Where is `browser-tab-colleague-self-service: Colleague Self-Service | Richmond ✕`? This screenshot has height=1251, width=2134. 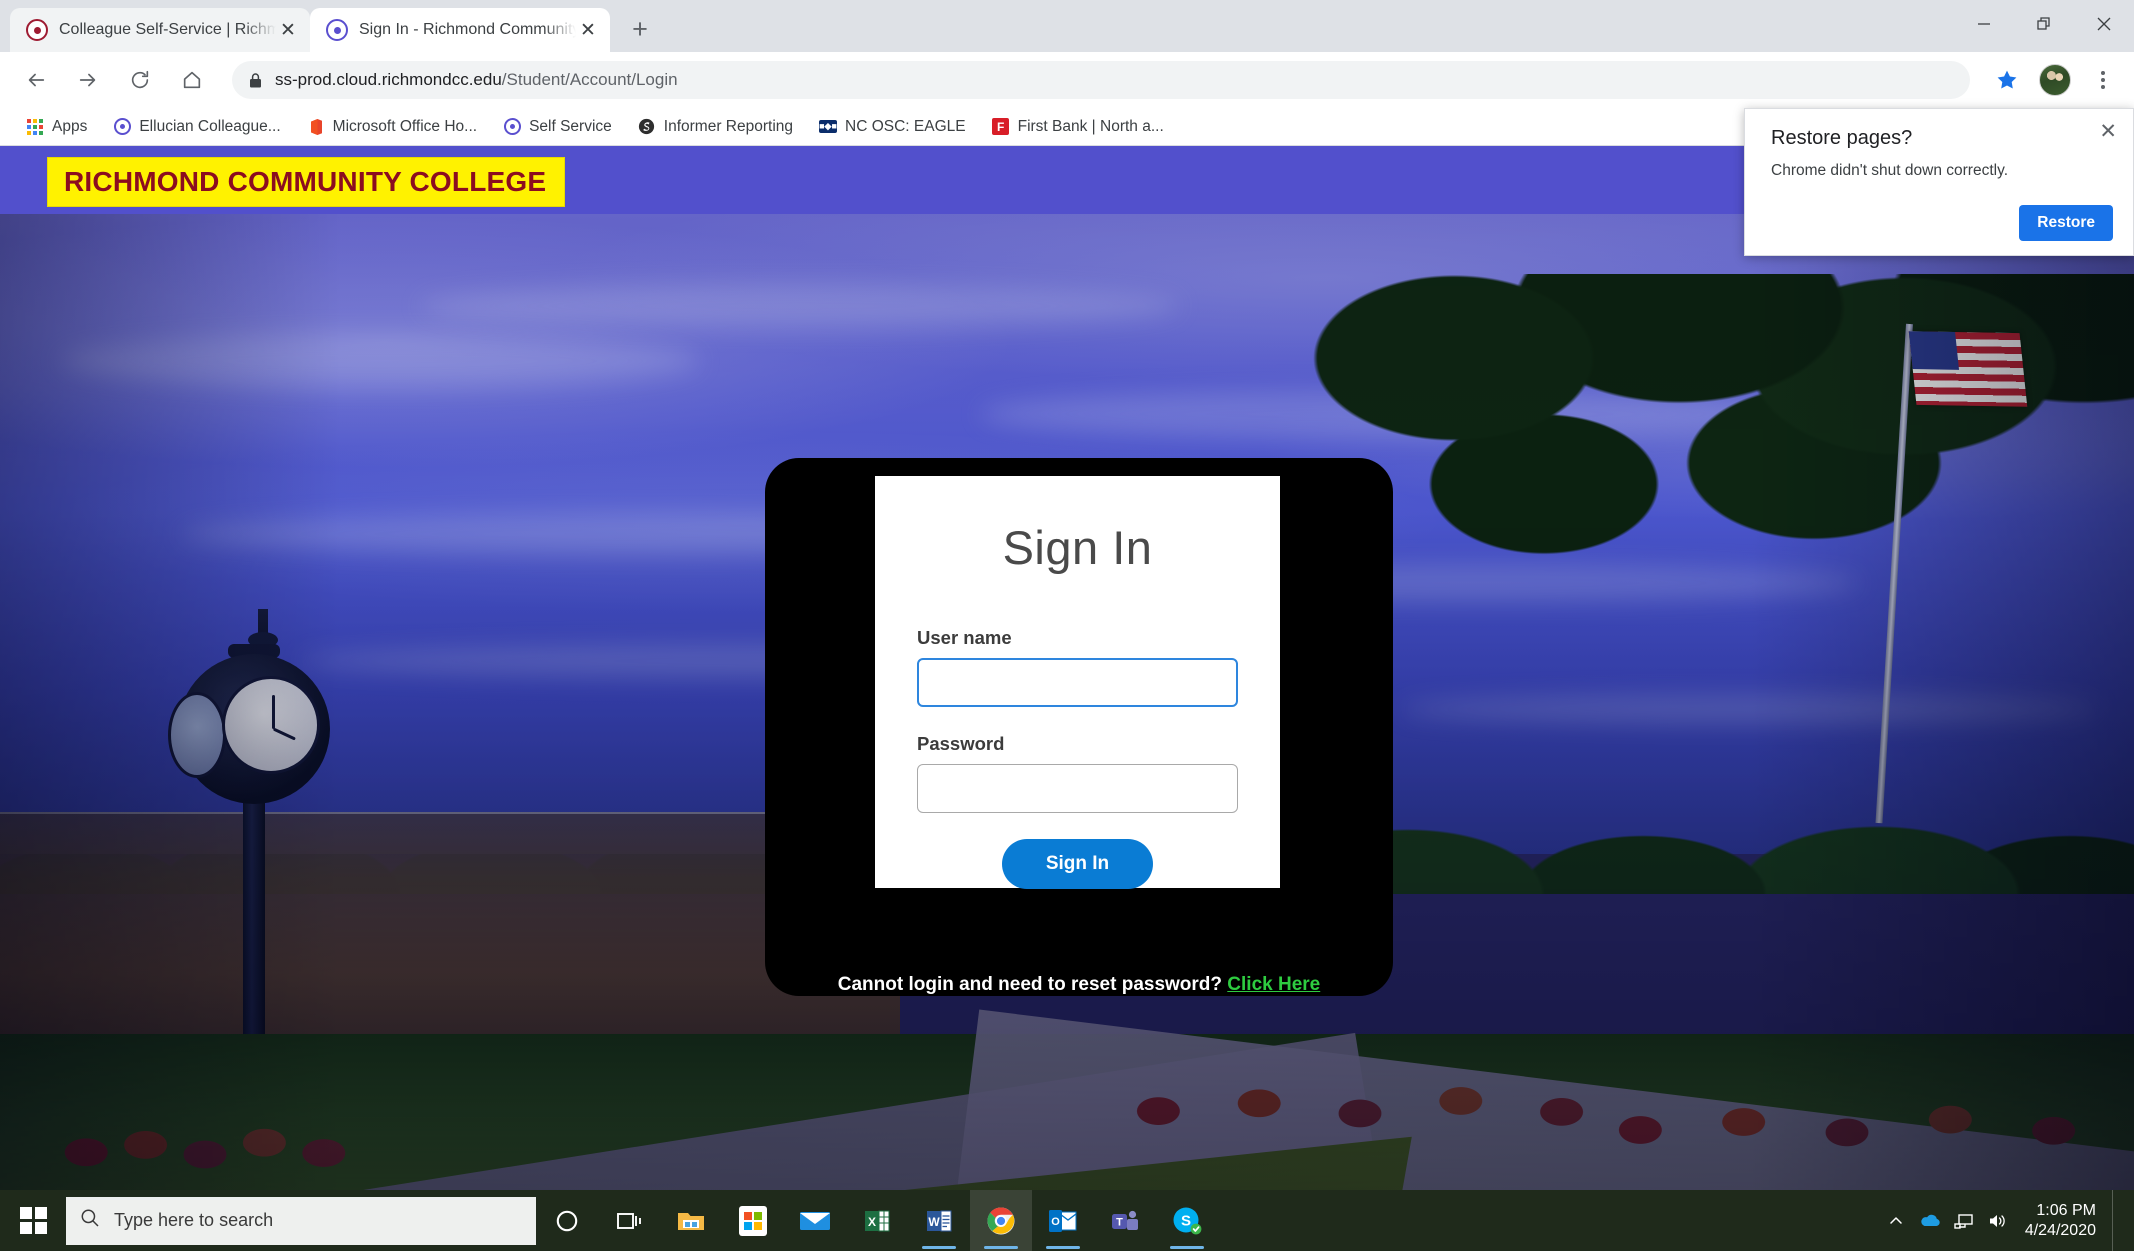
browser-tab-colleague-self-service: Colleague Self-Service | Richmond ✕ is located at coordinates (160, 30).